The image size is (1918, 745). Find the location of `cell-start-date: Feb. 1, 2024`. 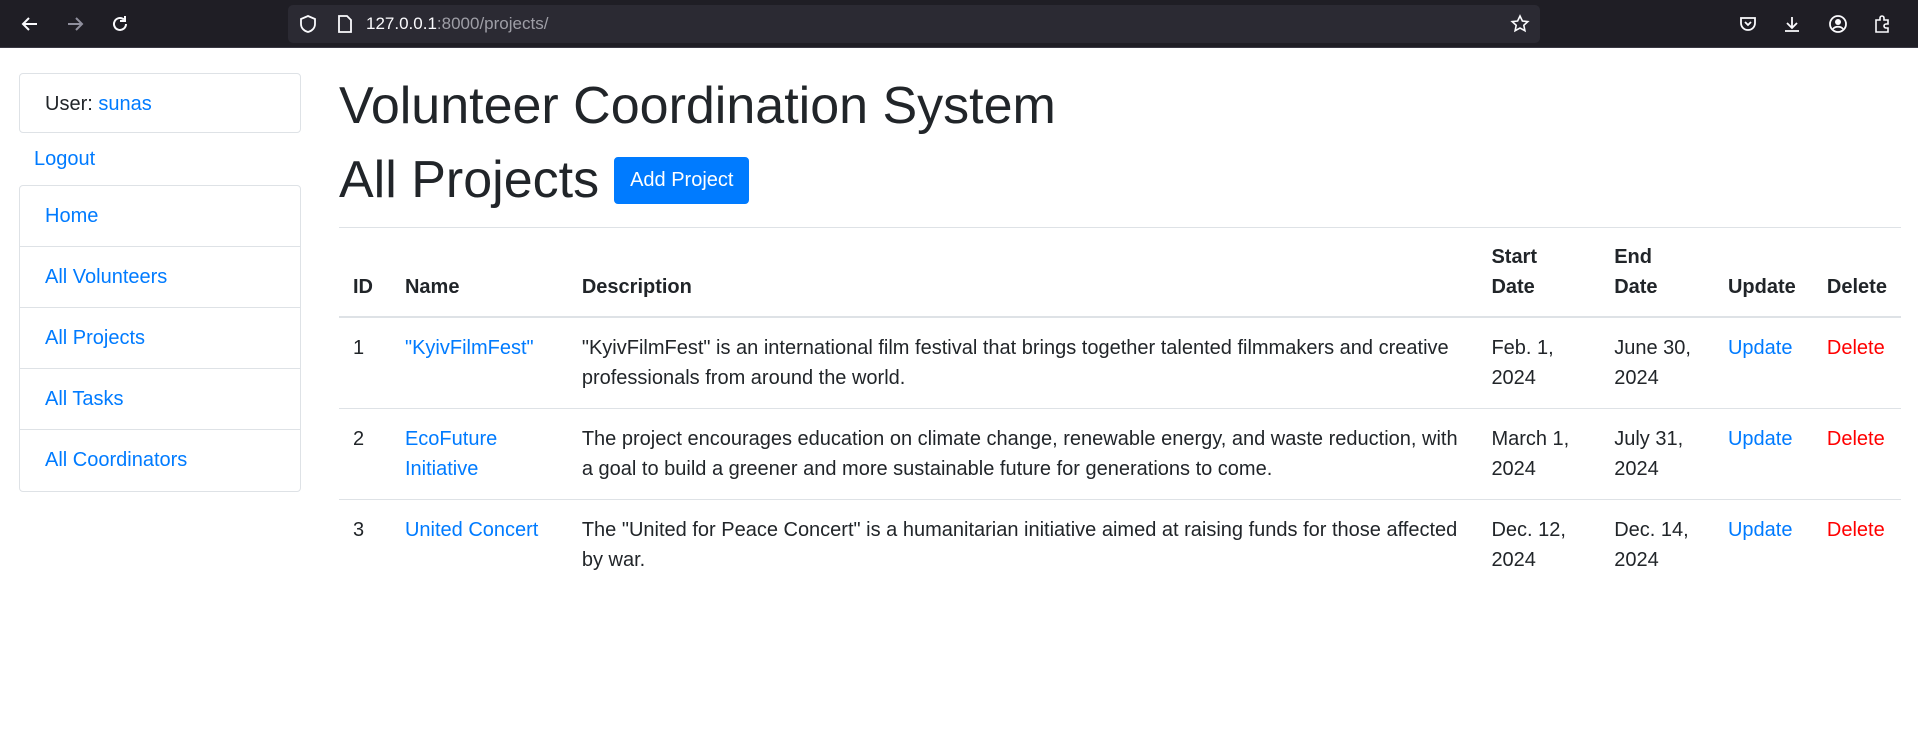

cell-start-date: Feb. 1, 2024 is located at coordinates (1522, 363).